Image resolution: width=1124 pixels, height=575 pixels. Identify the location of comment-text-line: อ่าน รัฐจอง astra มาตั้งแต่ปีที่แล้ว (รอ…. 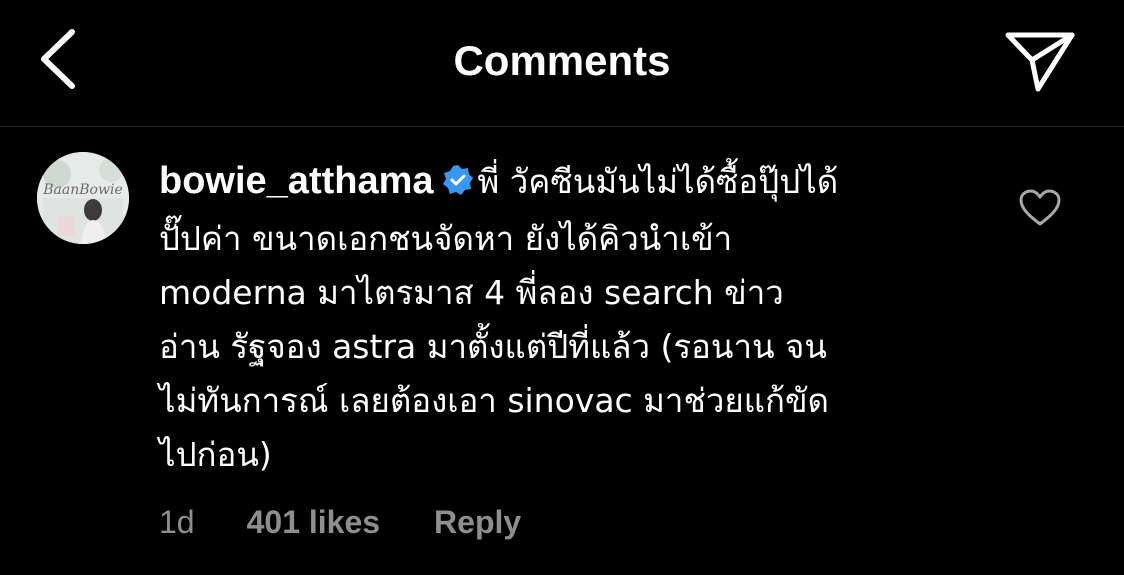
(493, 346).